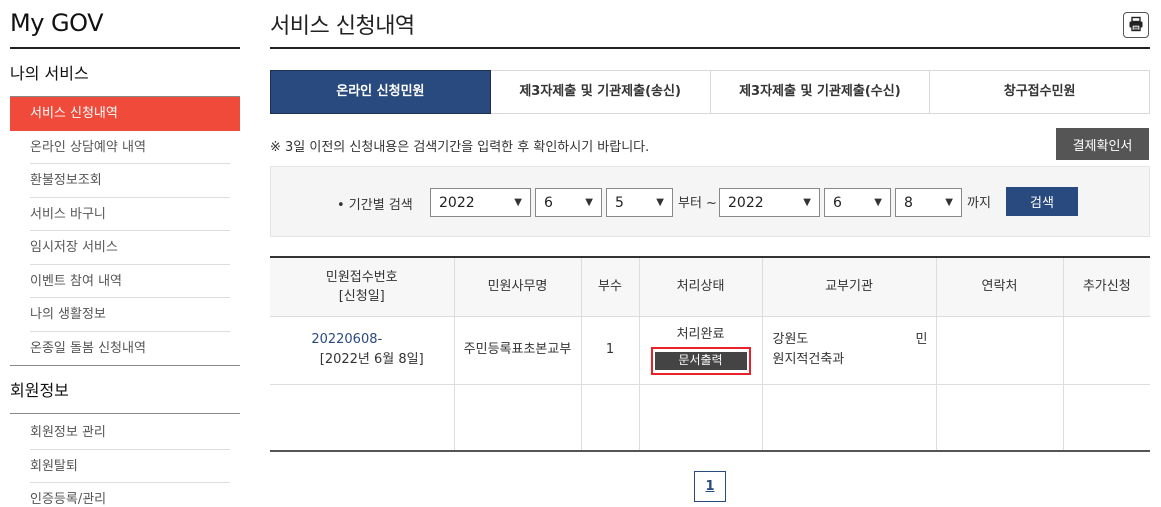  What do you see at coordinates (820, 92) in the screenshot?
I see `tab-third-party-receive: 제3자제출 및 기관제출(수신)` at bounding box center [820, 92].